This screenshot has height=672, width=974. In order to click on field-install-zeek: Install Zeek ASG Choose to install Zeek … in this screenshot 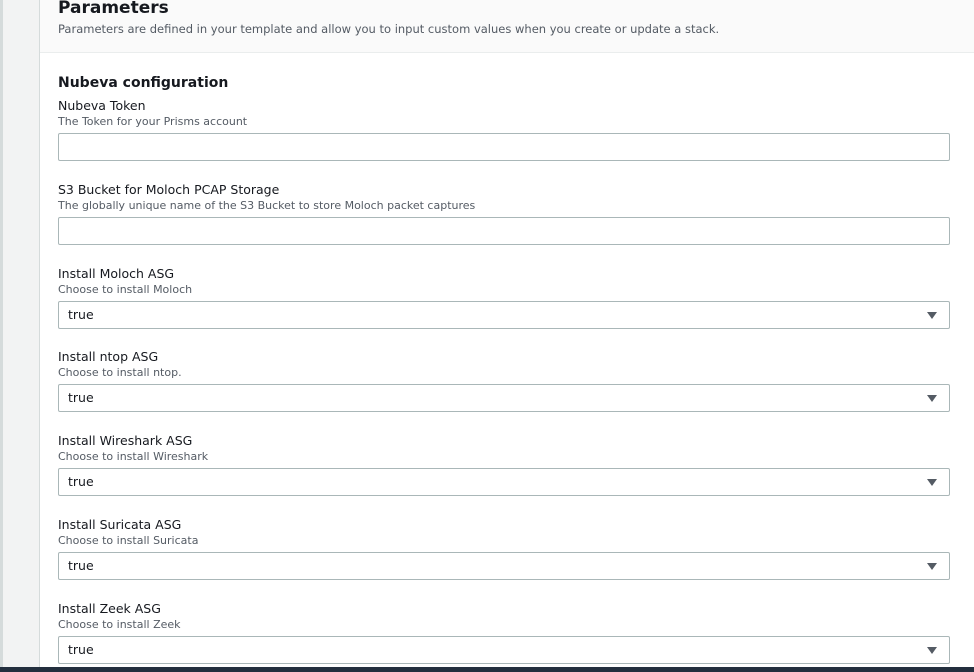, I will do `click(504, 632)`.